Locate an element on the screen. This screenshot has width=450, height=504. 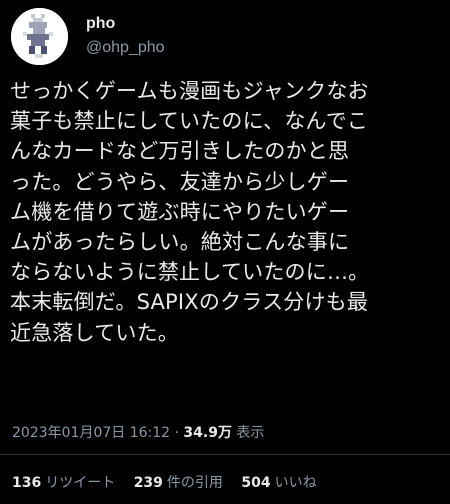
divider is located at coordinates (225, 454).